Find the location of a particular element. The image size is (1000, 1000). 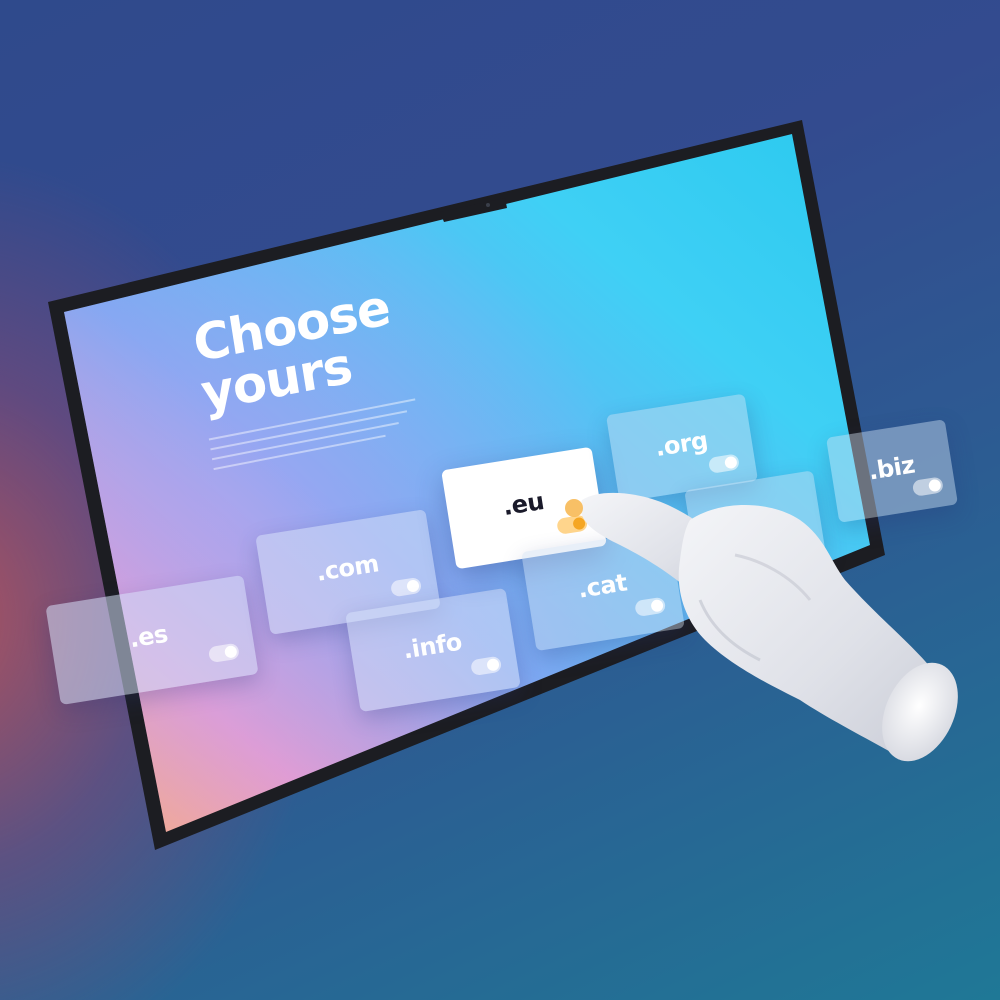

domain-toggle-cat is located at coordinates (650, 607).